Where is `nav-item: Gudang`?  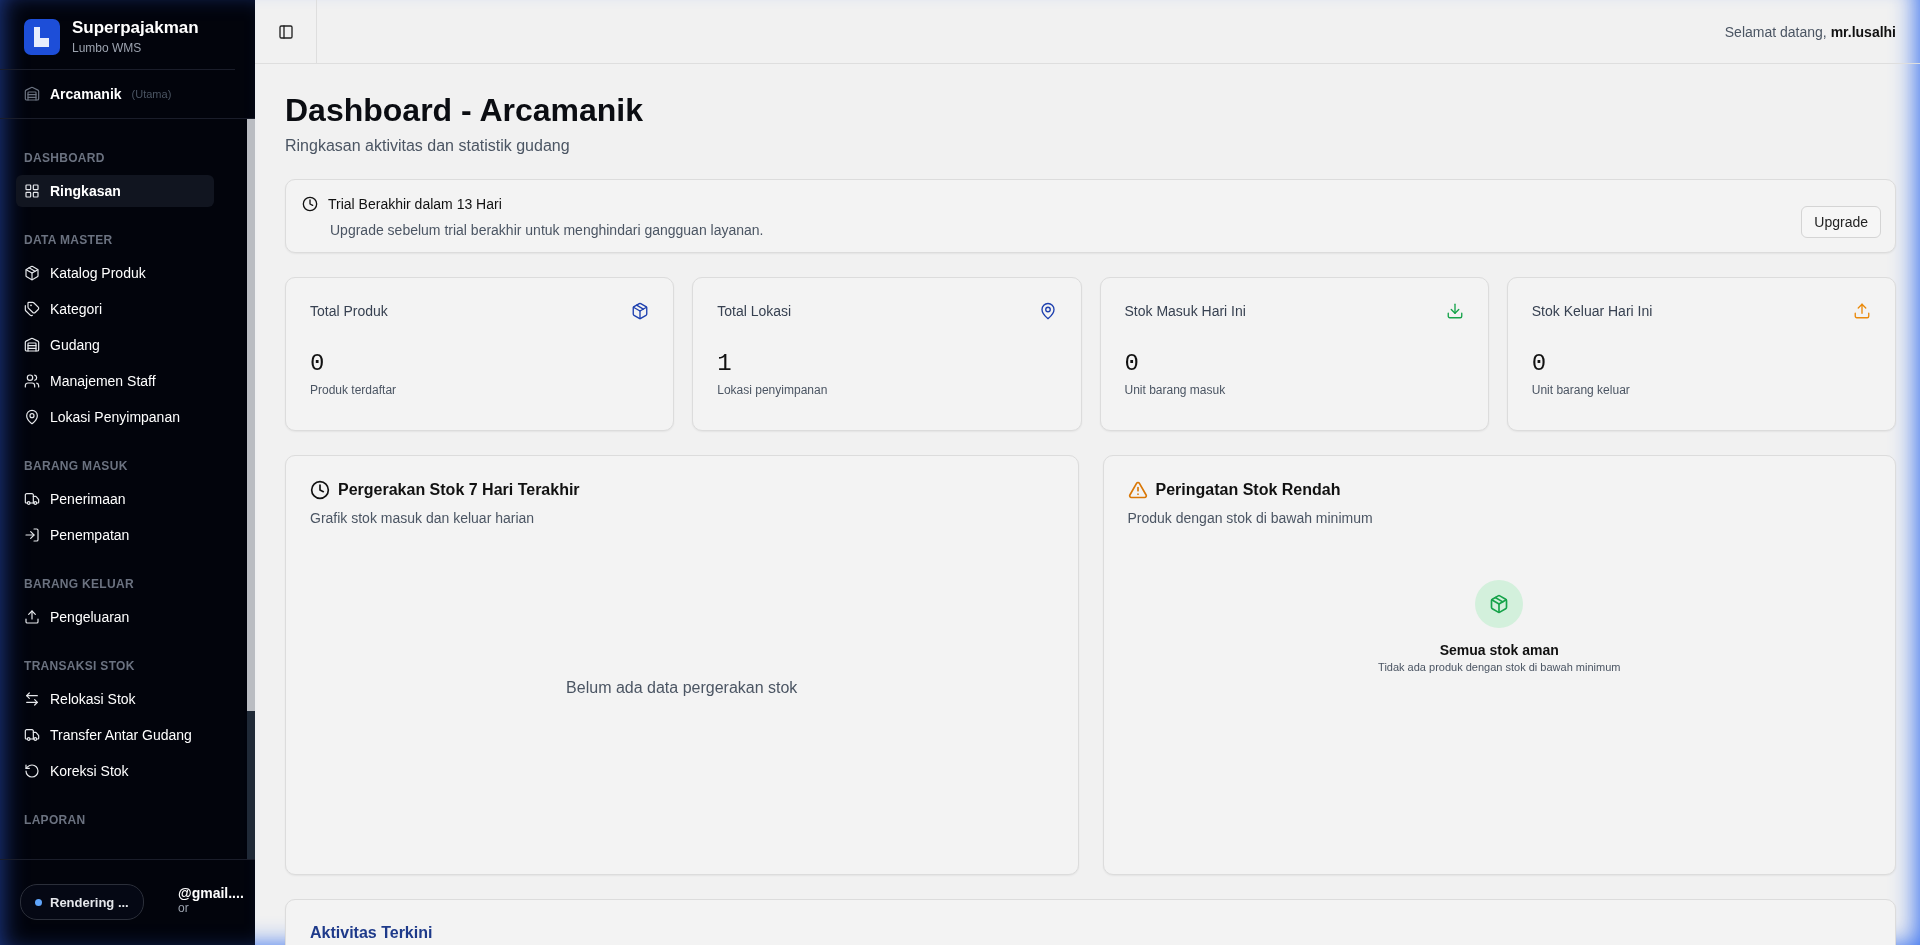 nav-item: Gudang is located at coordinates (115, 345).